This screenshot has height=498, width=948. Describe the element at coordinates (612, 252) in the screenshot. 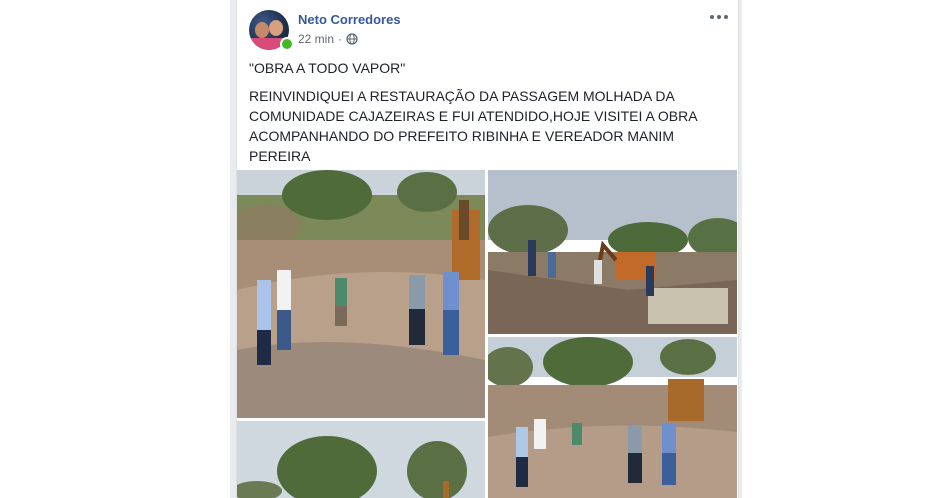

I see `excavation-with-backhoe-photo` at that location.